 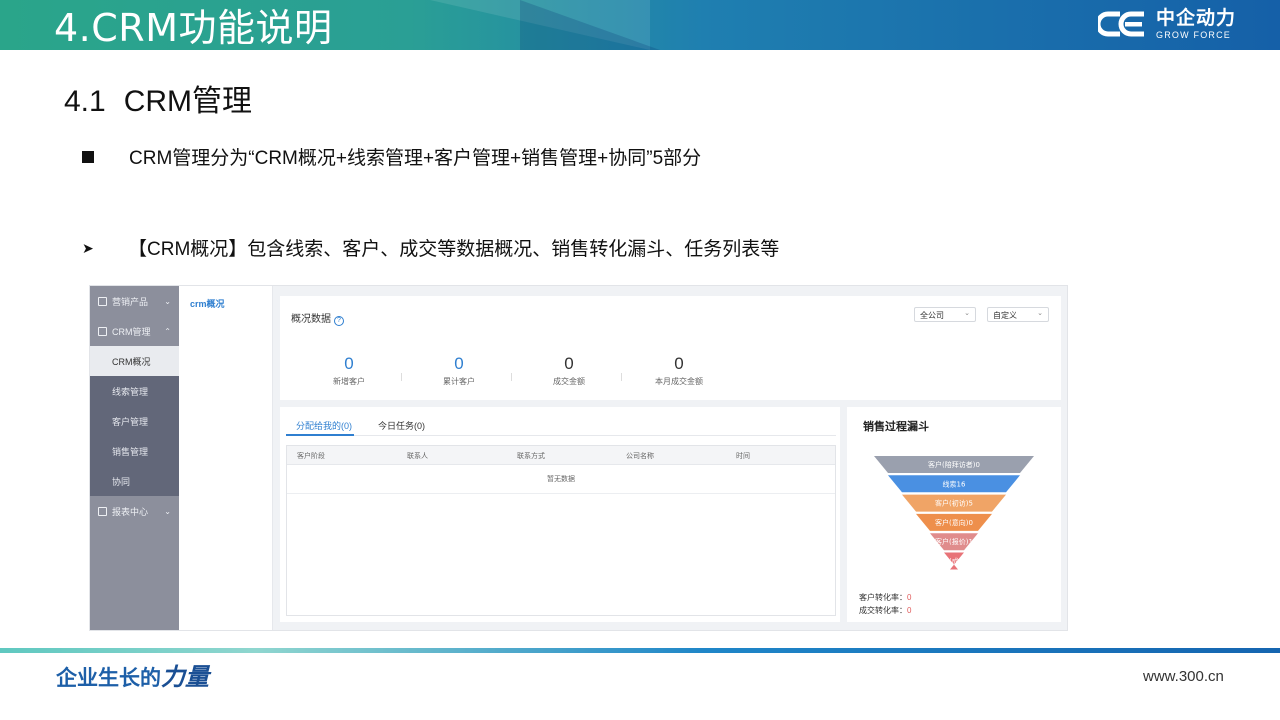 I want to click on column-header: 公司名称, so click(x=640, y=456).